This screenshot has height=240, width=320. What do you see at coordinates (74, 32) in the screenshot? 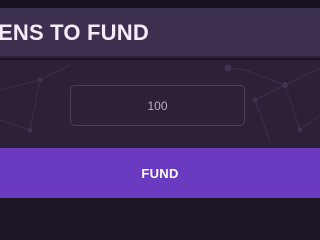
I see `section-title: ENS TO FUND` at bounding box center [74, 32].